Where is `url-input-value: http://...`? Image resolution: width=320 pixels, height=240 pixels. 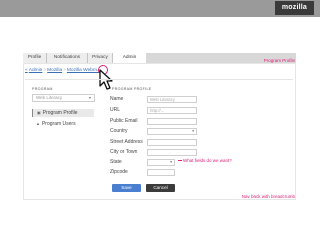 url-input-value: http://... is located at coordinates (157, 110).